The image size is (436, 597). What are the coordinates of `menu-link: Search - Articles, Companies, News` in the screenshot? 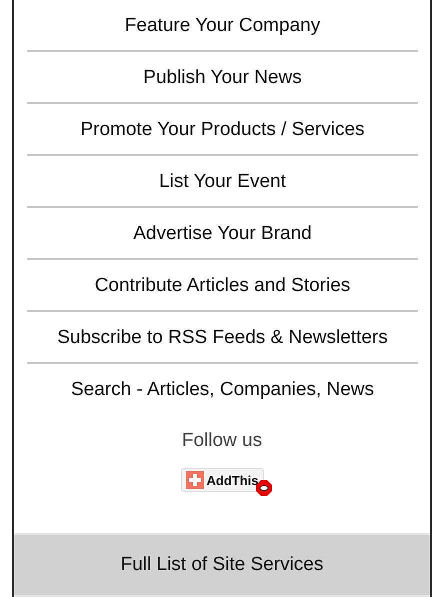 It's located at (222, 389).